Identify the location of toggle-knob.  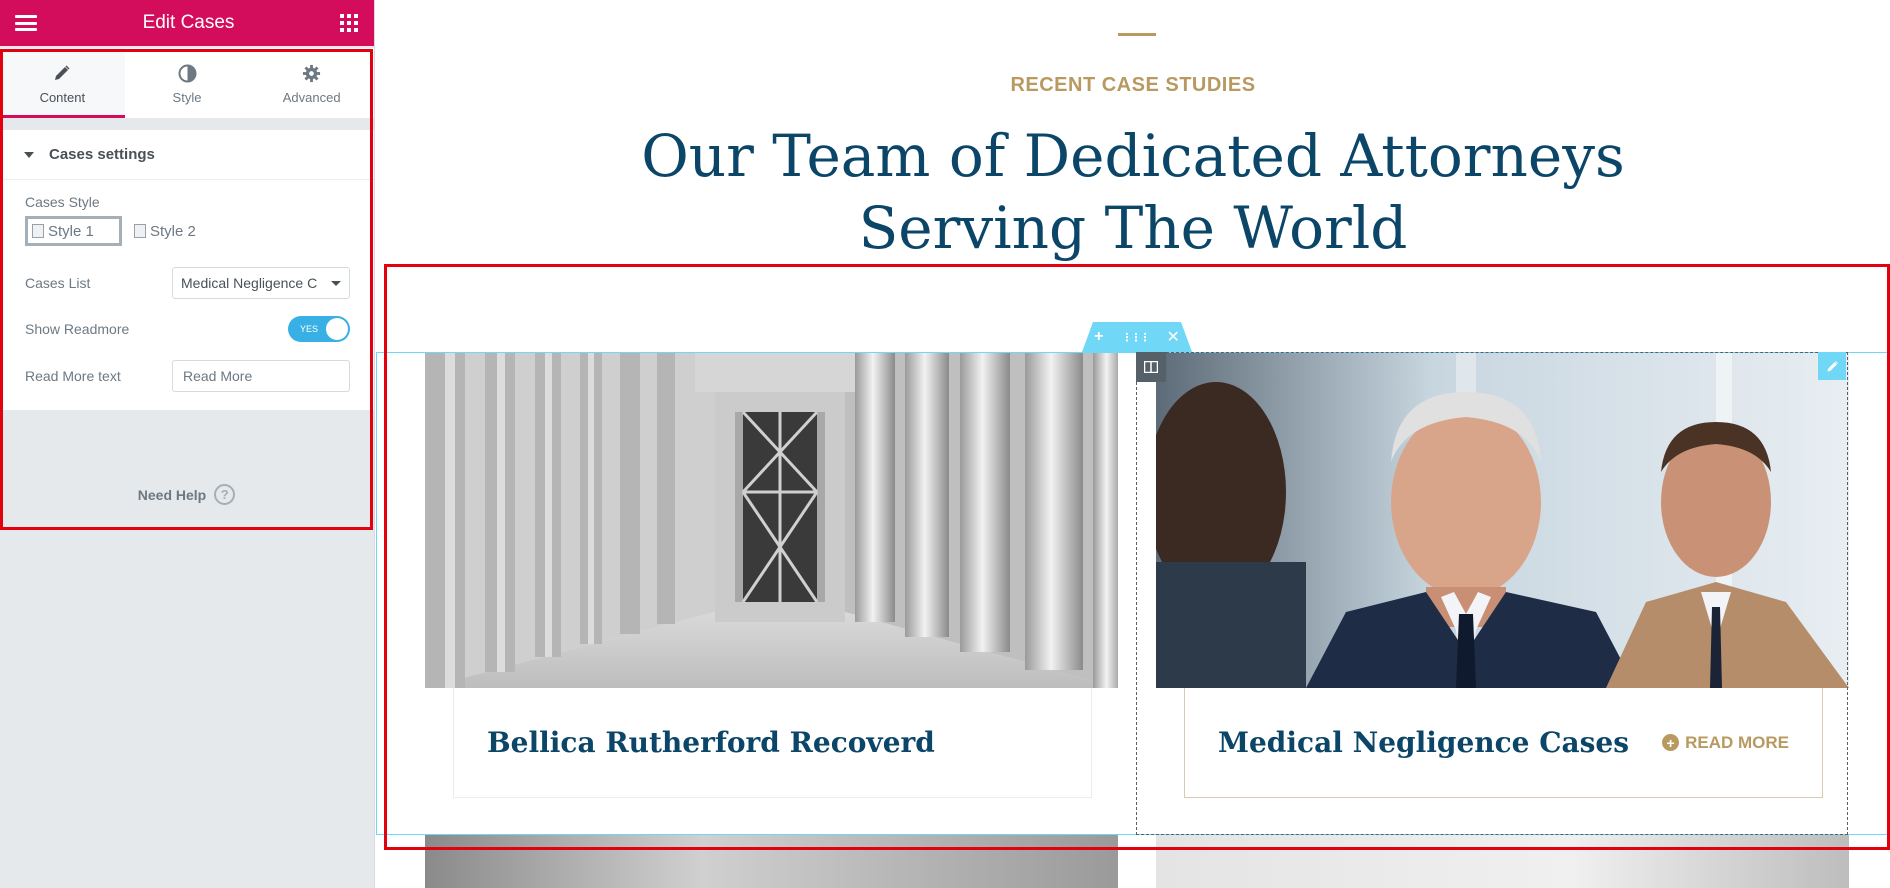
(337, 329).